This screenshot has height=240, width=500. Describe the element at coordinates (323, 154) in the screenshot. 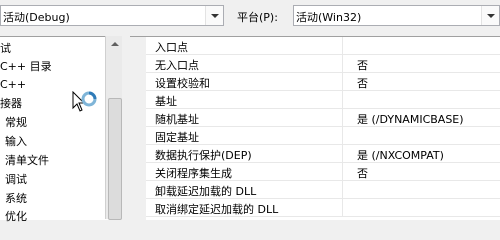

I see `property-row: 数据执行保护(DEP) 是 (/NXCOMPAT)` at that location.